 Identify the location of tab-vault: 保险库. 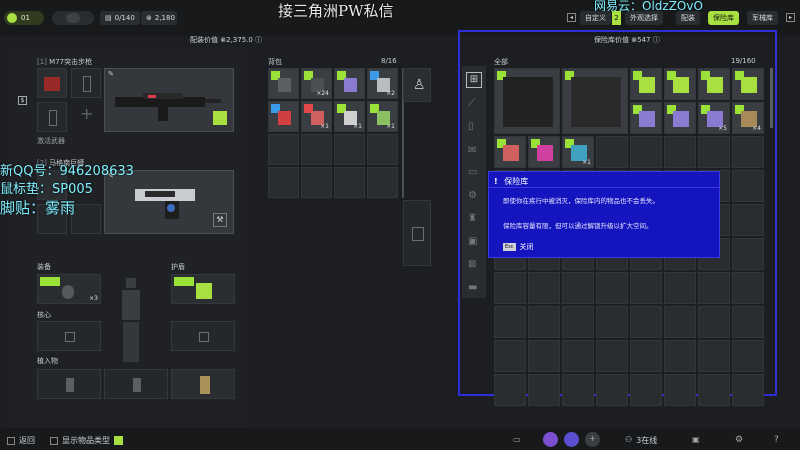
(723, 18).